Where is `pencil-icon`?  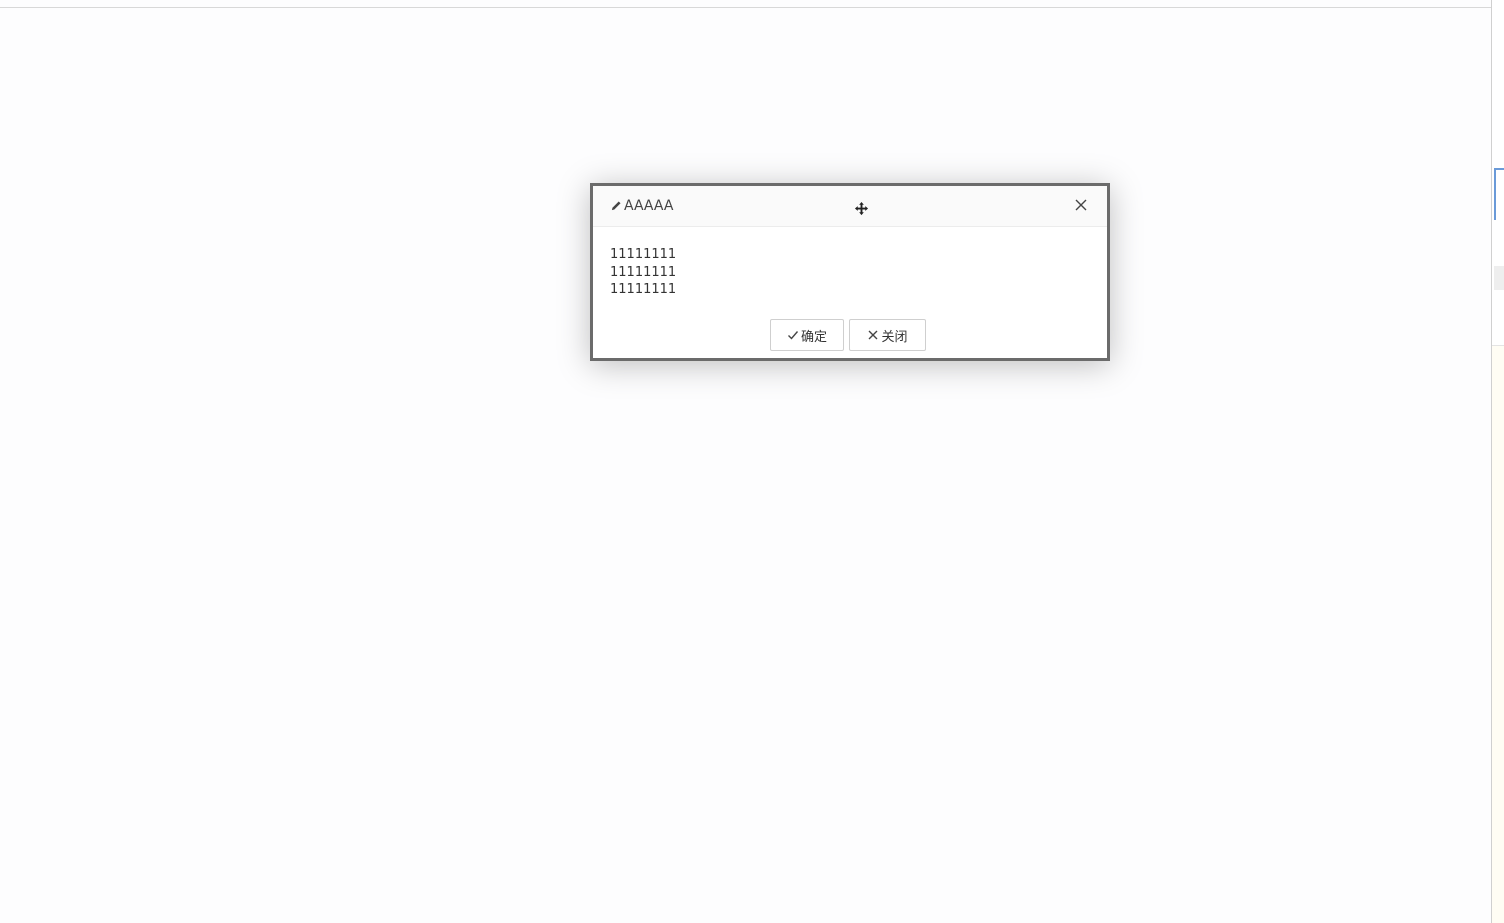 pencil-icon is located at coordinates (616, 206).